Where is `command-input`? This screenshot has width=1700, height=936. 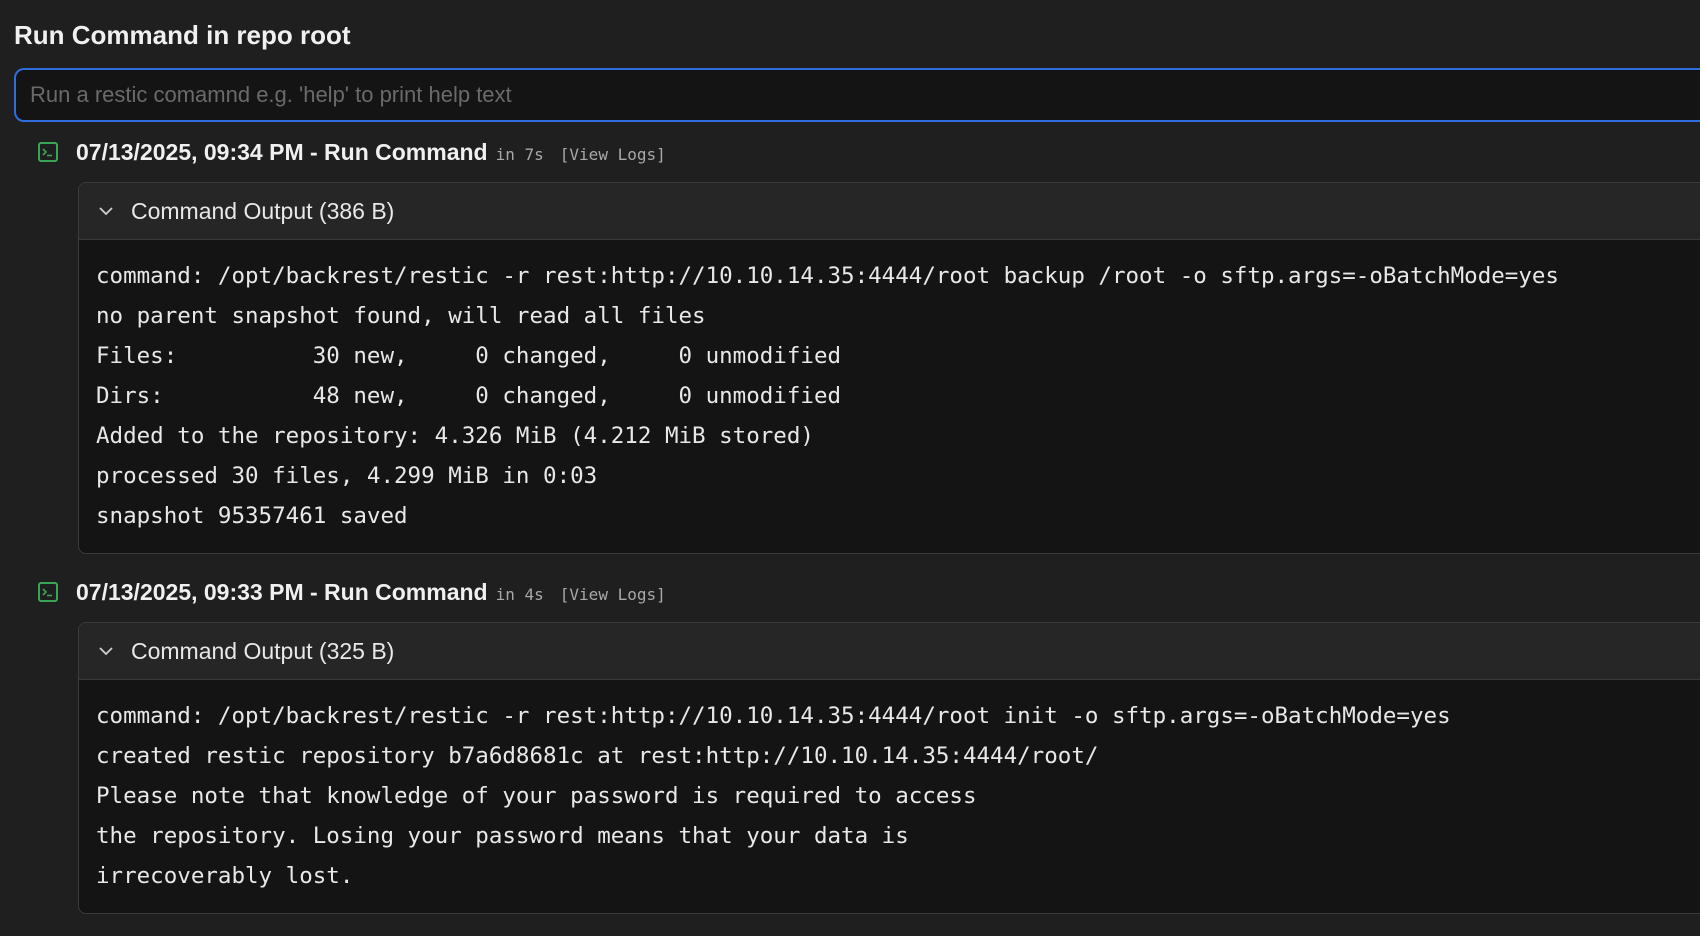 command-input is located at coordinates (857, 95).